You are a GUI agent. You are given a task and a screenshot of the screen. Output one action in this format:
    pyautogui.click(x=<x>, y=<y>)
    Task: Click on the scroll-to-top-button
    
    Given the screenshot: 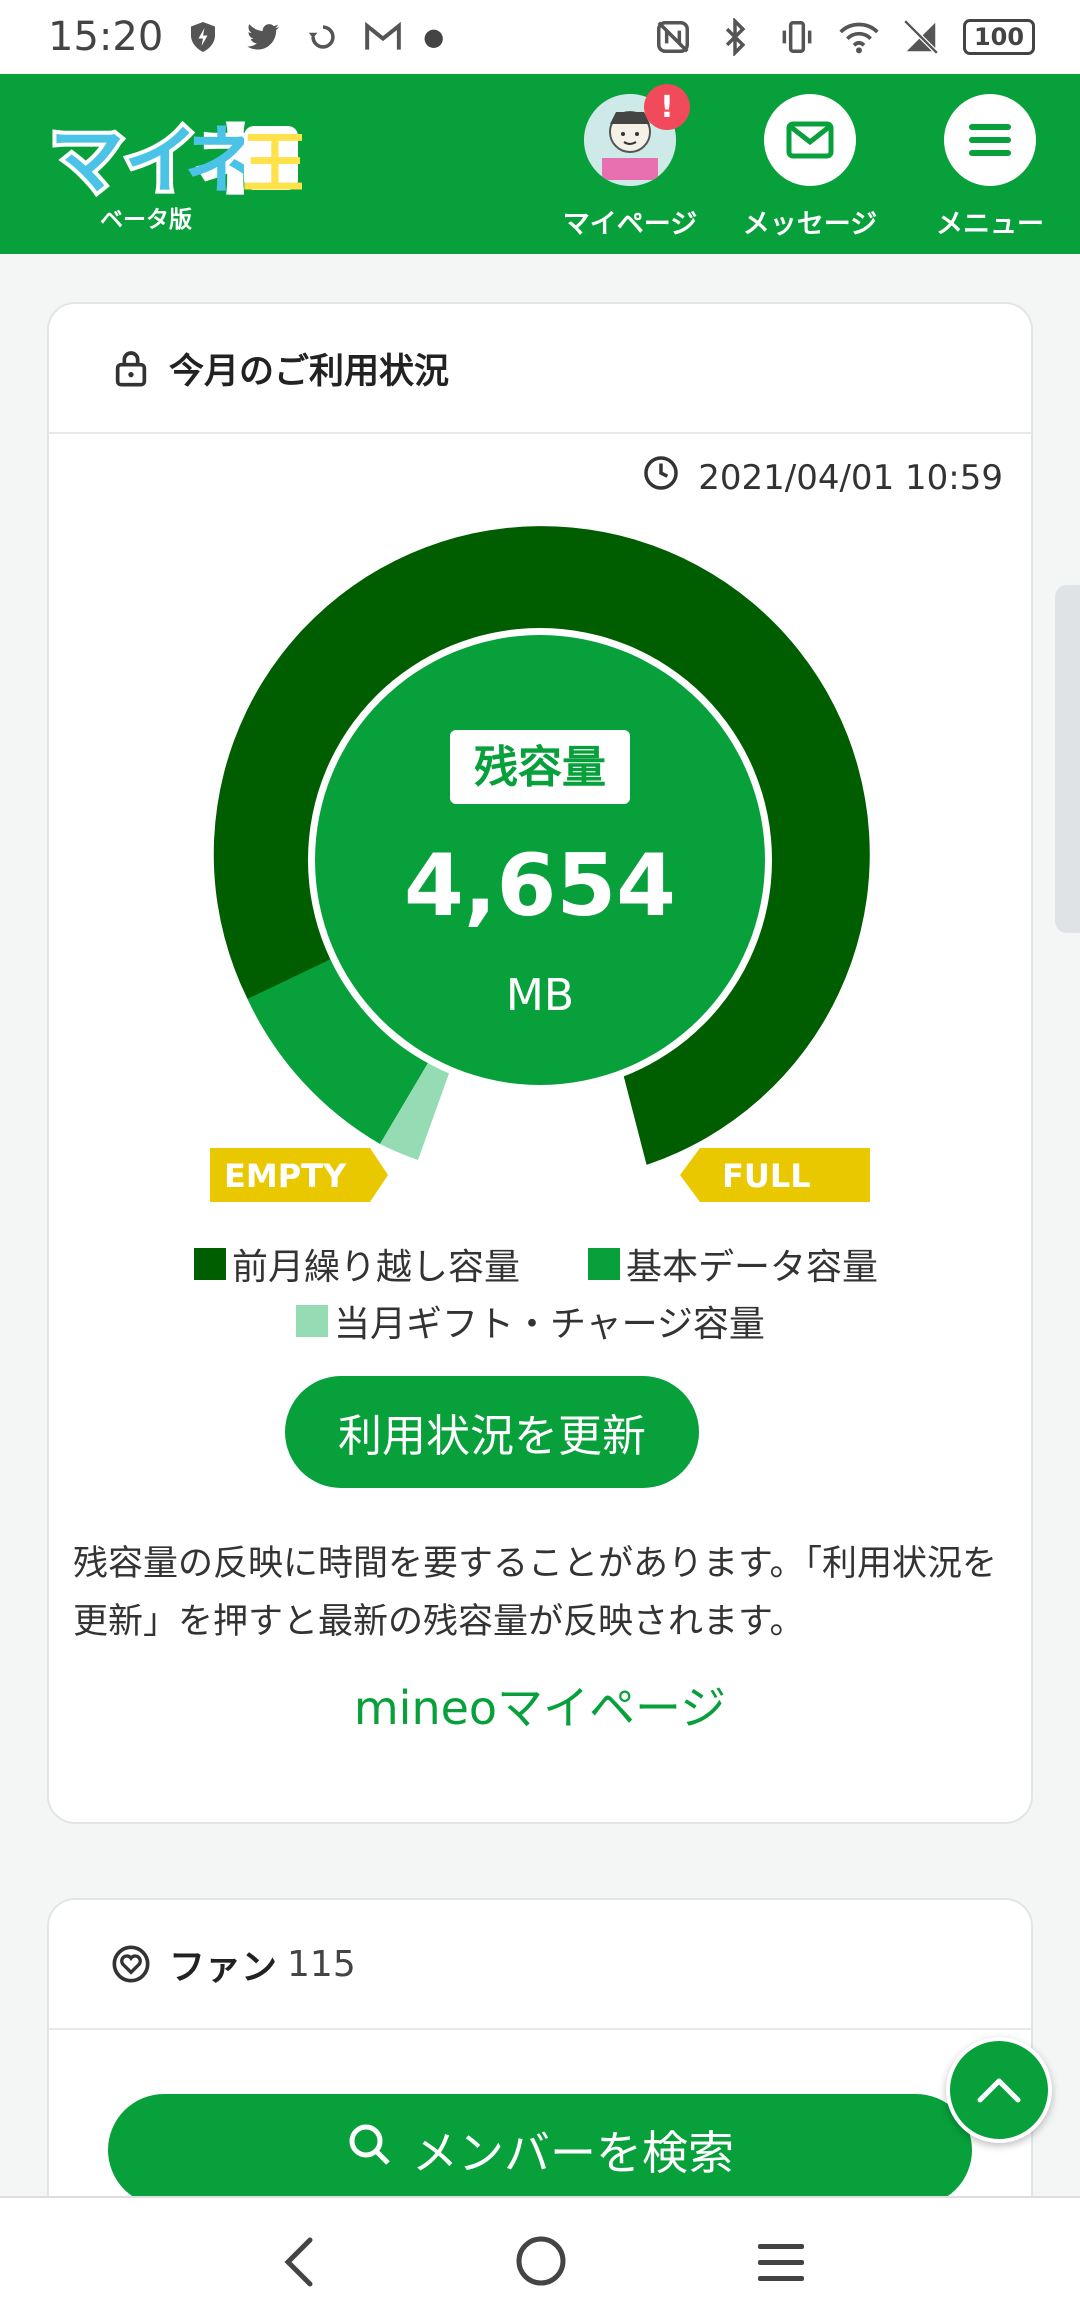 What is the action you would take?
    pyautogui.click(x=999, y=2090)
    